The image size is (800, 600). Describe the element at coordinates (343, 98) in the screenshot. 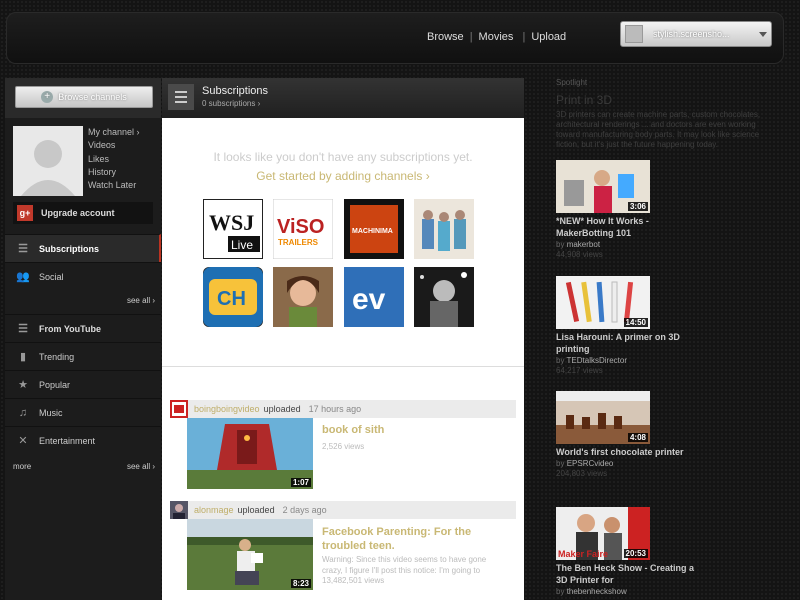

I see `subscriptions-header: Subscriptions 0 subscriptions ›` at that location.